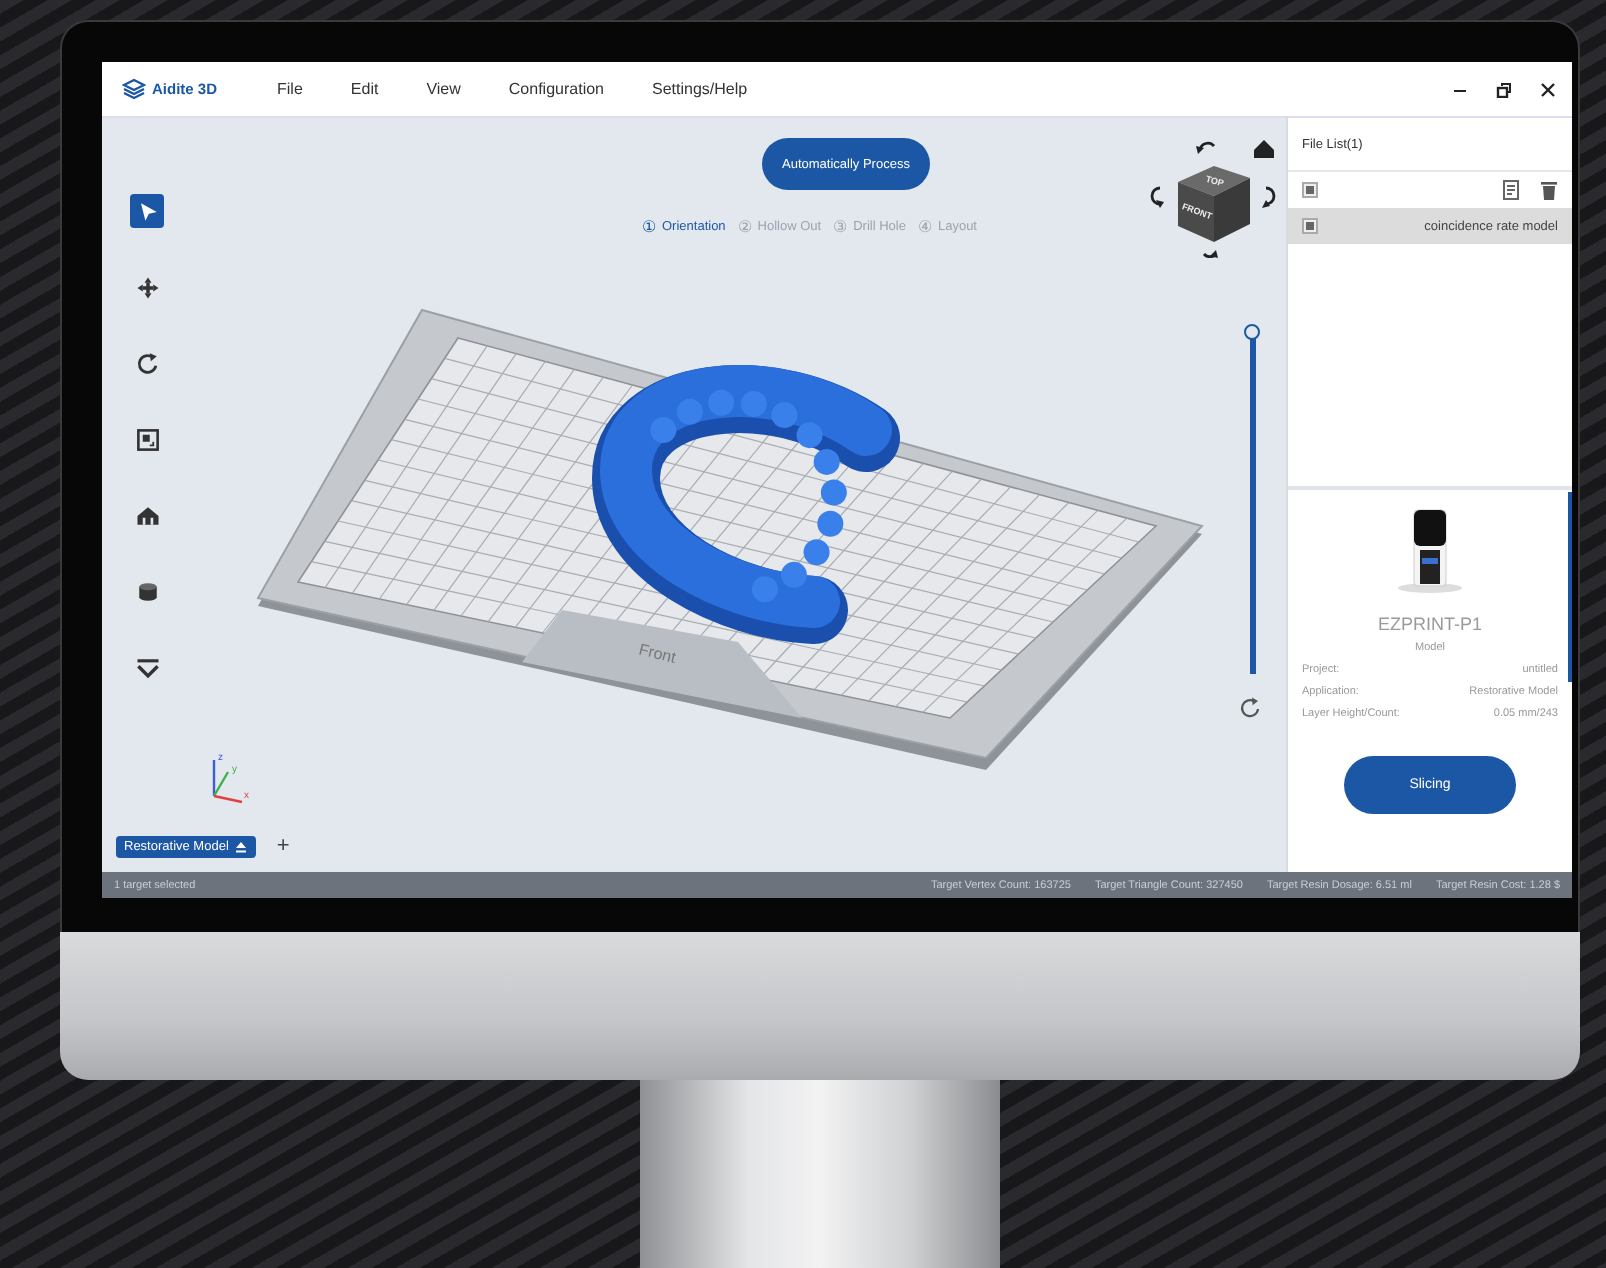 This screenshot has width=1606, height=1268. I want to click on printer-name: EZPRINT-P1, so click(1429, 624).